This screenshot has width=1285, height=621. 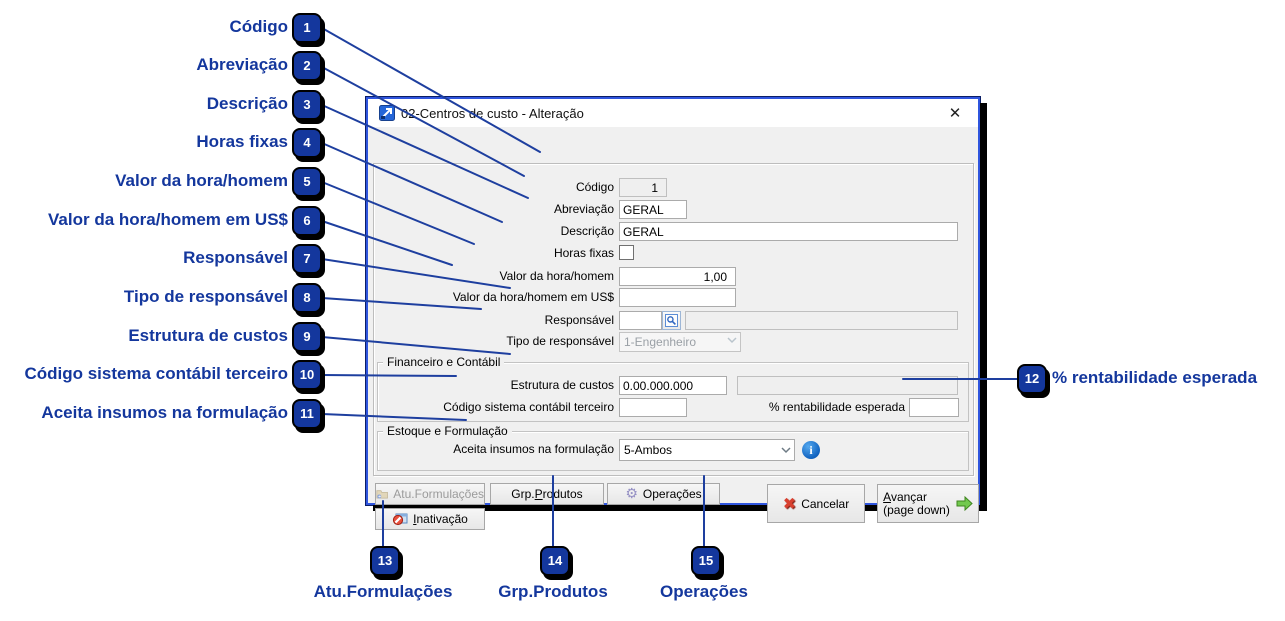 What do you see at coordinates (648, 450) in the screenshot?
I see `aceita-insumos-value: 5-Ambos` at bounding box center [648, 450].